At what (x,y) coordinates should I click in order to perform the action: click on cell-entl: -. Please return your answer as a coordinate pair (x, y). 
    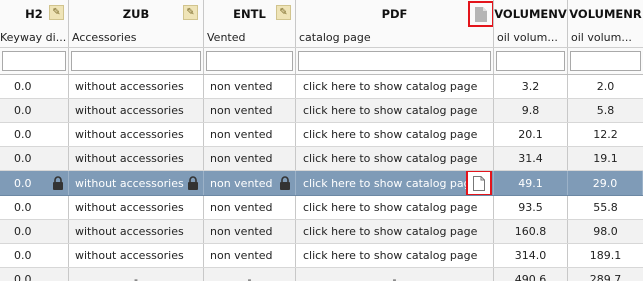
    Looking at the image, I should click on (250, 274).